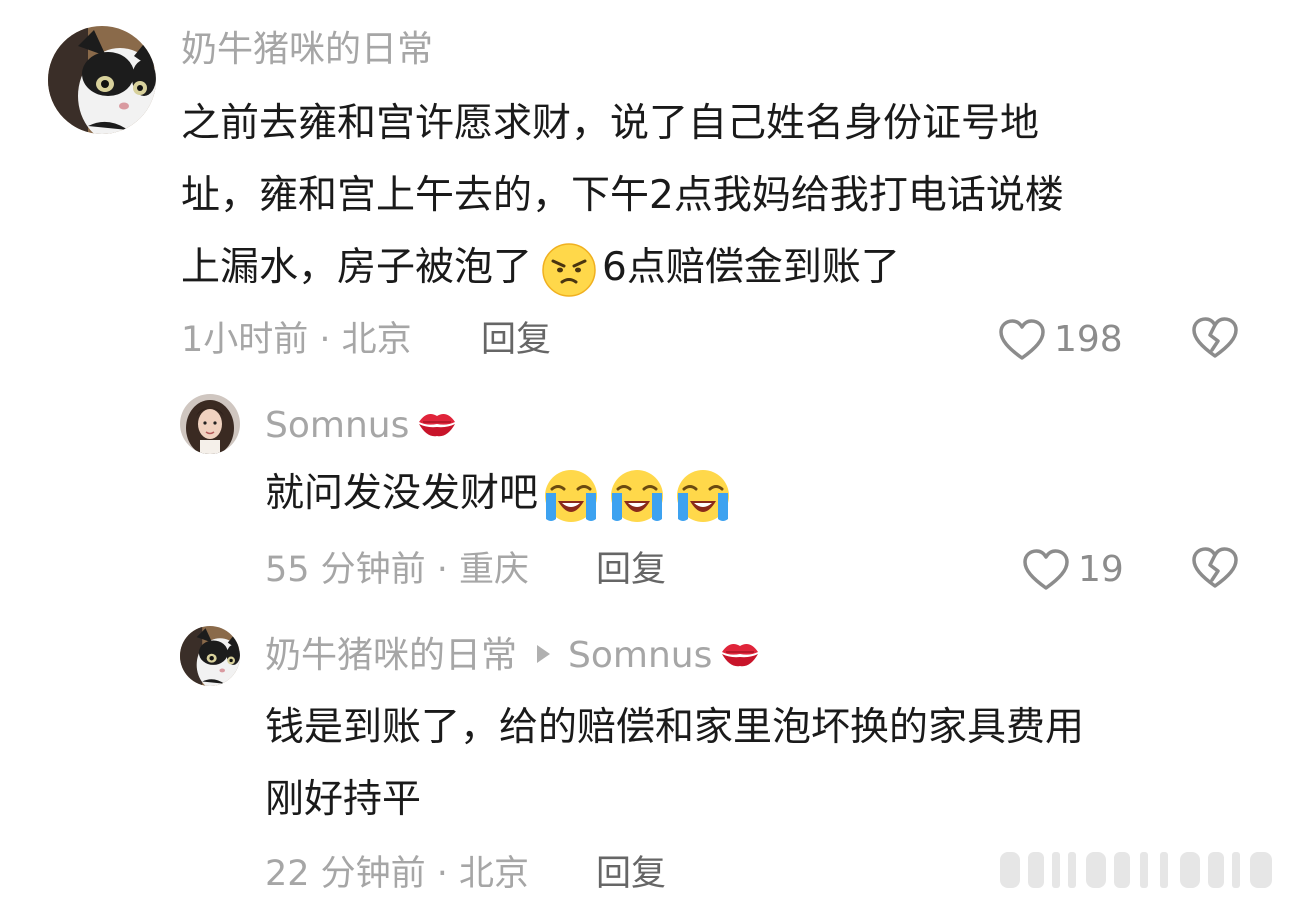 The width and height of the screenshot is (1290, 904). Describe the element at coordinates (1073, 570) in the screenshot. I see `like-button: 19` at that location.